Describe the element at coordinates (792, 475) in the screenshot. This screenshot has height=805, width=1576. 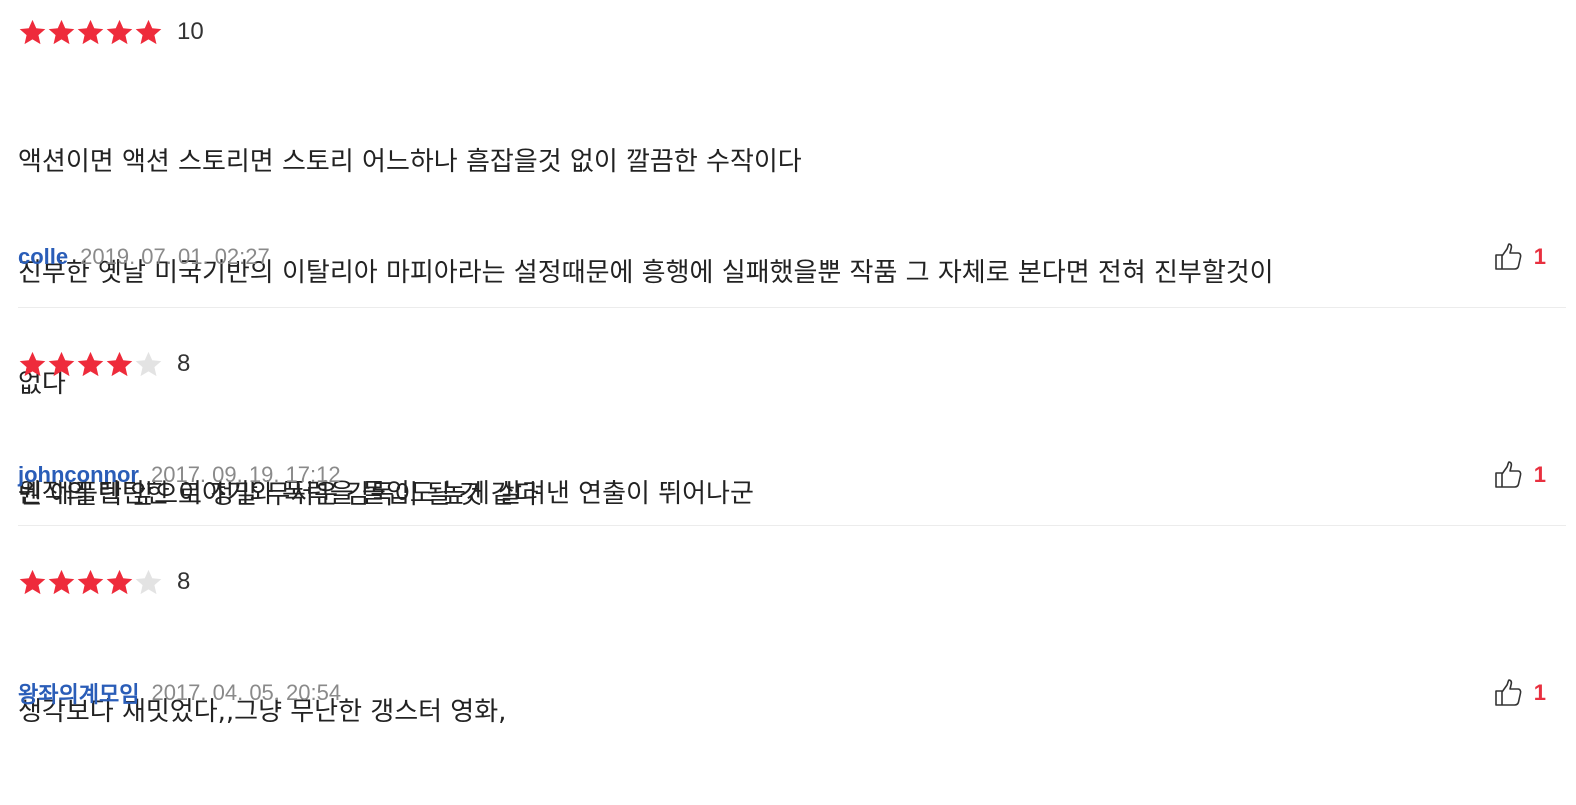
I see `review-meta: johnconnor 2017. 09. 19. 17:12 1` at that location.